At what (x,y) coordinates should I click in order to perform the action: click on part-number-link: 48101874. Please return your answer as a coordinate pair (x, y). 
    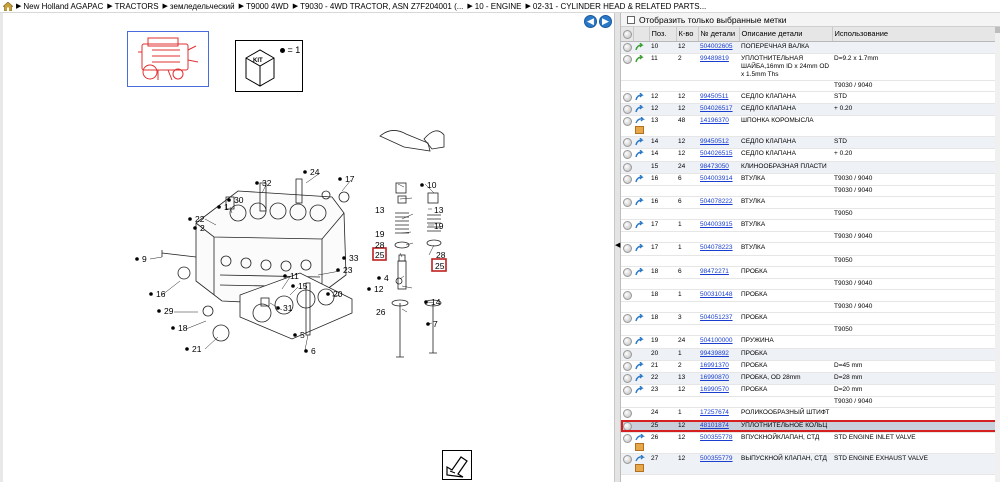
    Looking at the image, I should click on (714, 425).